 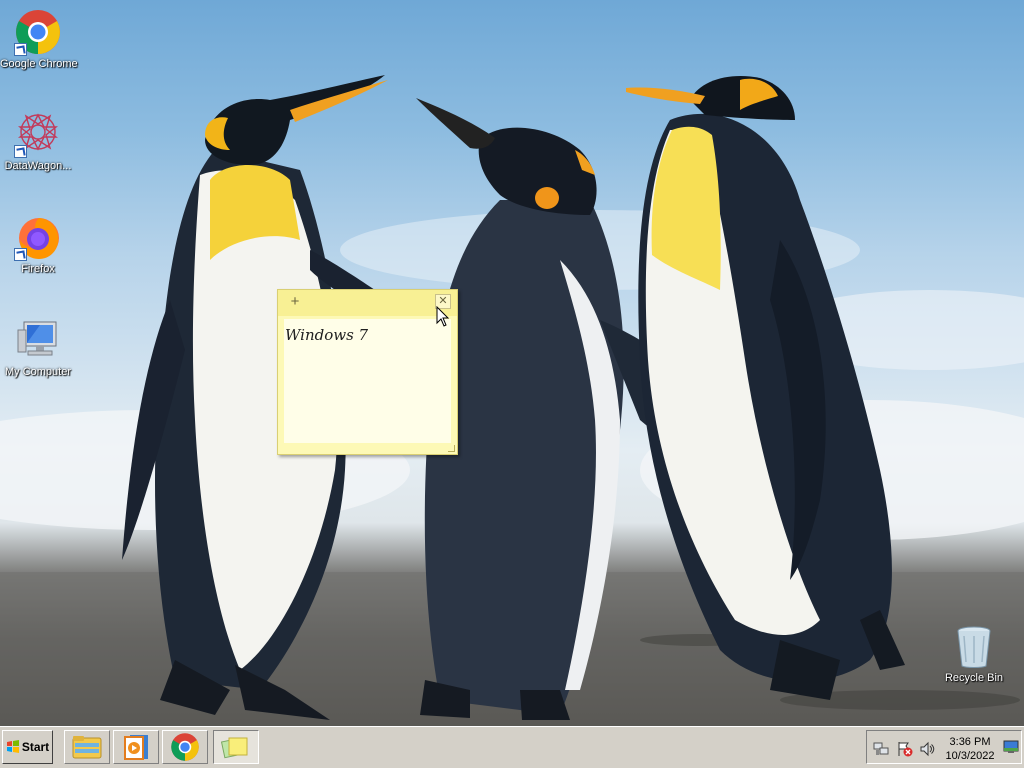 What do you see at coordinates (970, 749) in the screenshot?
I see `clock: 3:36 PM 10/3/2022` at bounding box center [970, 749].